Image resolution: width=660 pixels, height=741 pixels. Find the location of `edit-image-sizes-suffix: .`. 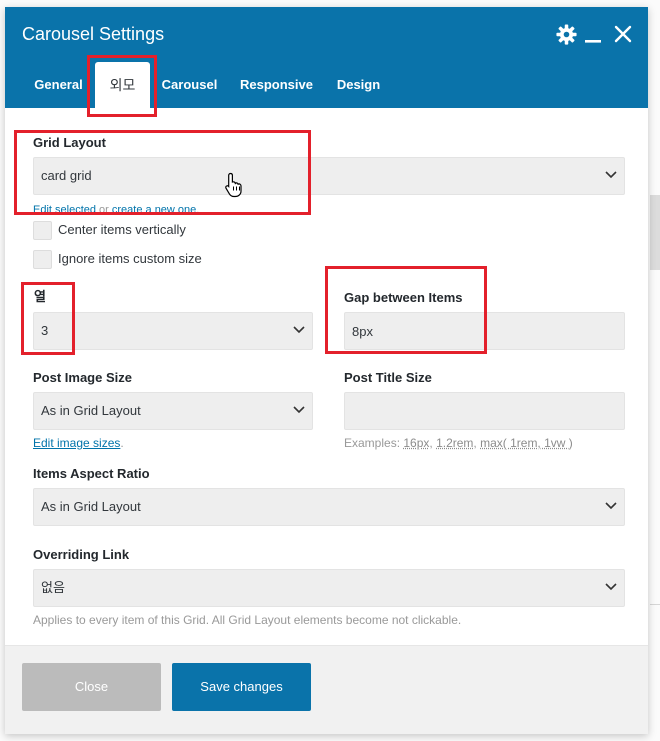

edit-image-sizes-suffix: . is located at coordinates (122, 443).